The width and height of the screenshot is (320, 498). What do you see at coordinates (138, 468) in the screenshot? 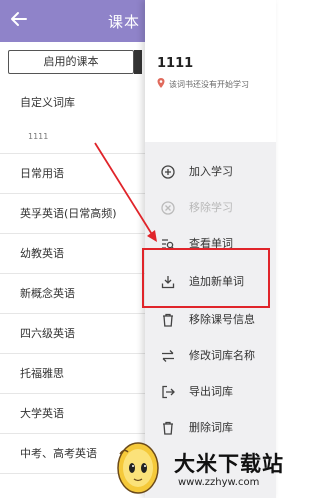
I see `egg-mascot-icon` at bounding box center [138, 468].